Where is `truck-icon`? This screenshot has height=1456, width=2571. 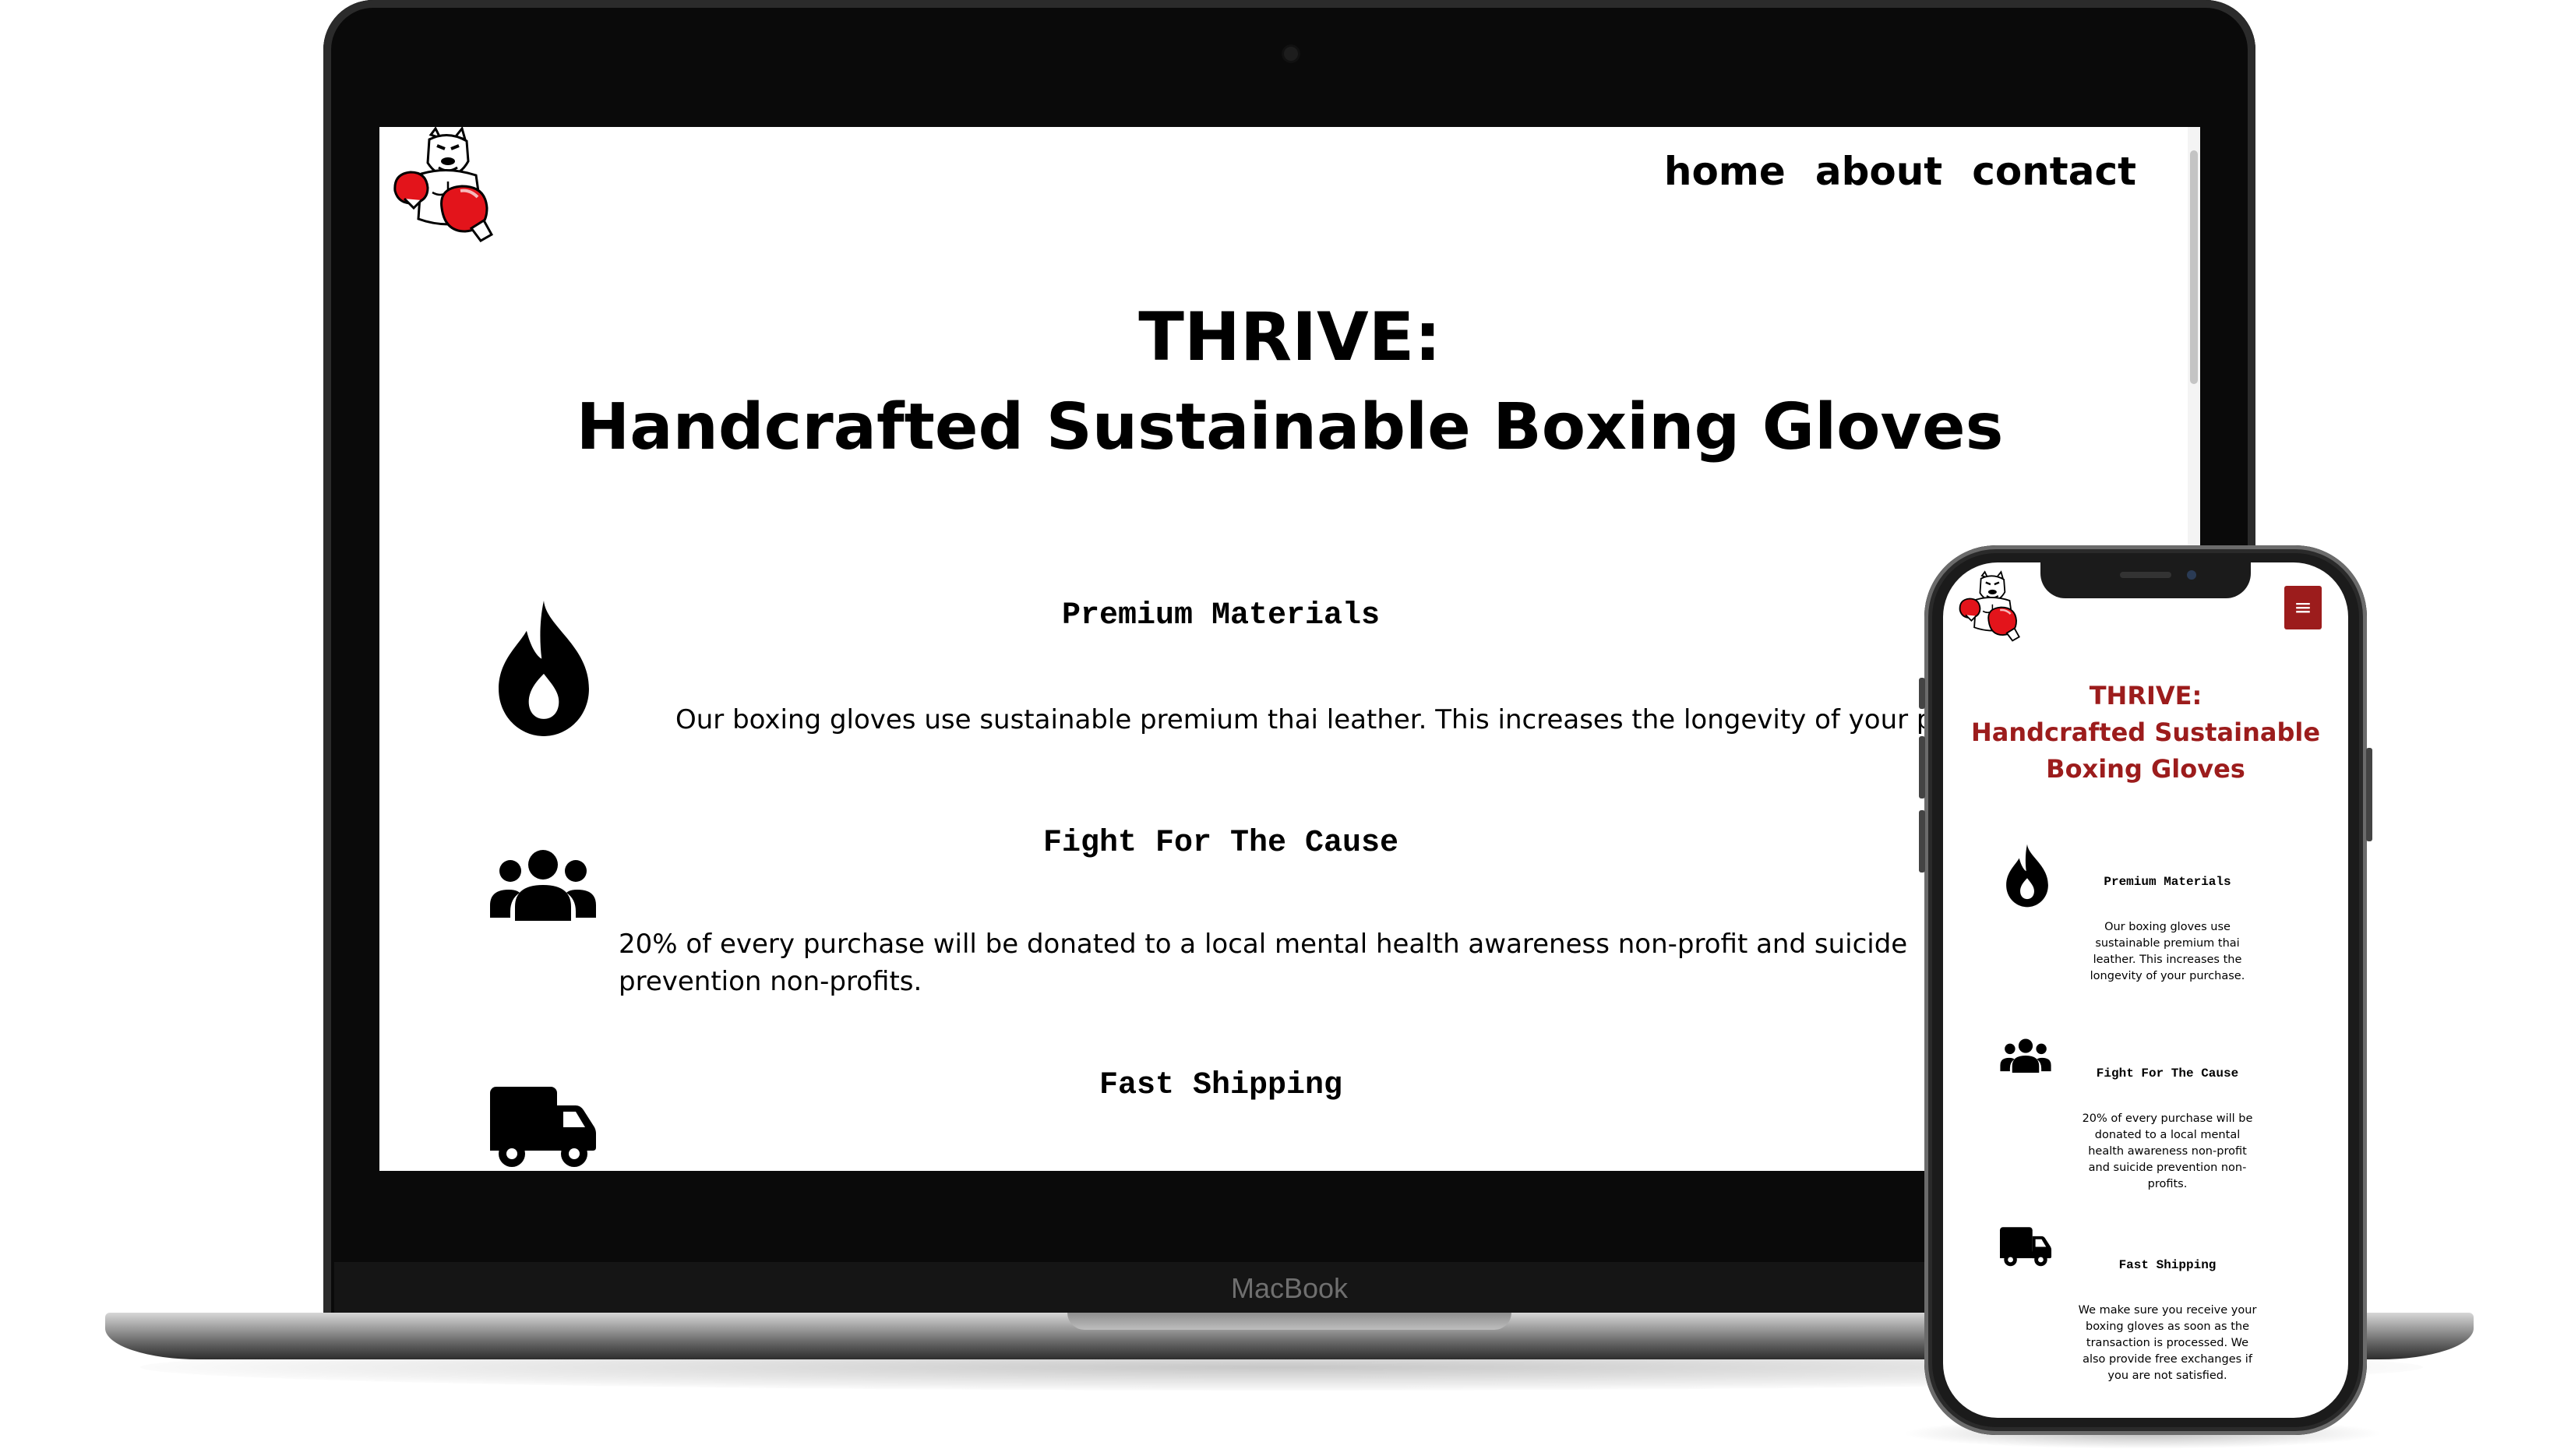 truck-icon is located at coordinates (543, 1128).